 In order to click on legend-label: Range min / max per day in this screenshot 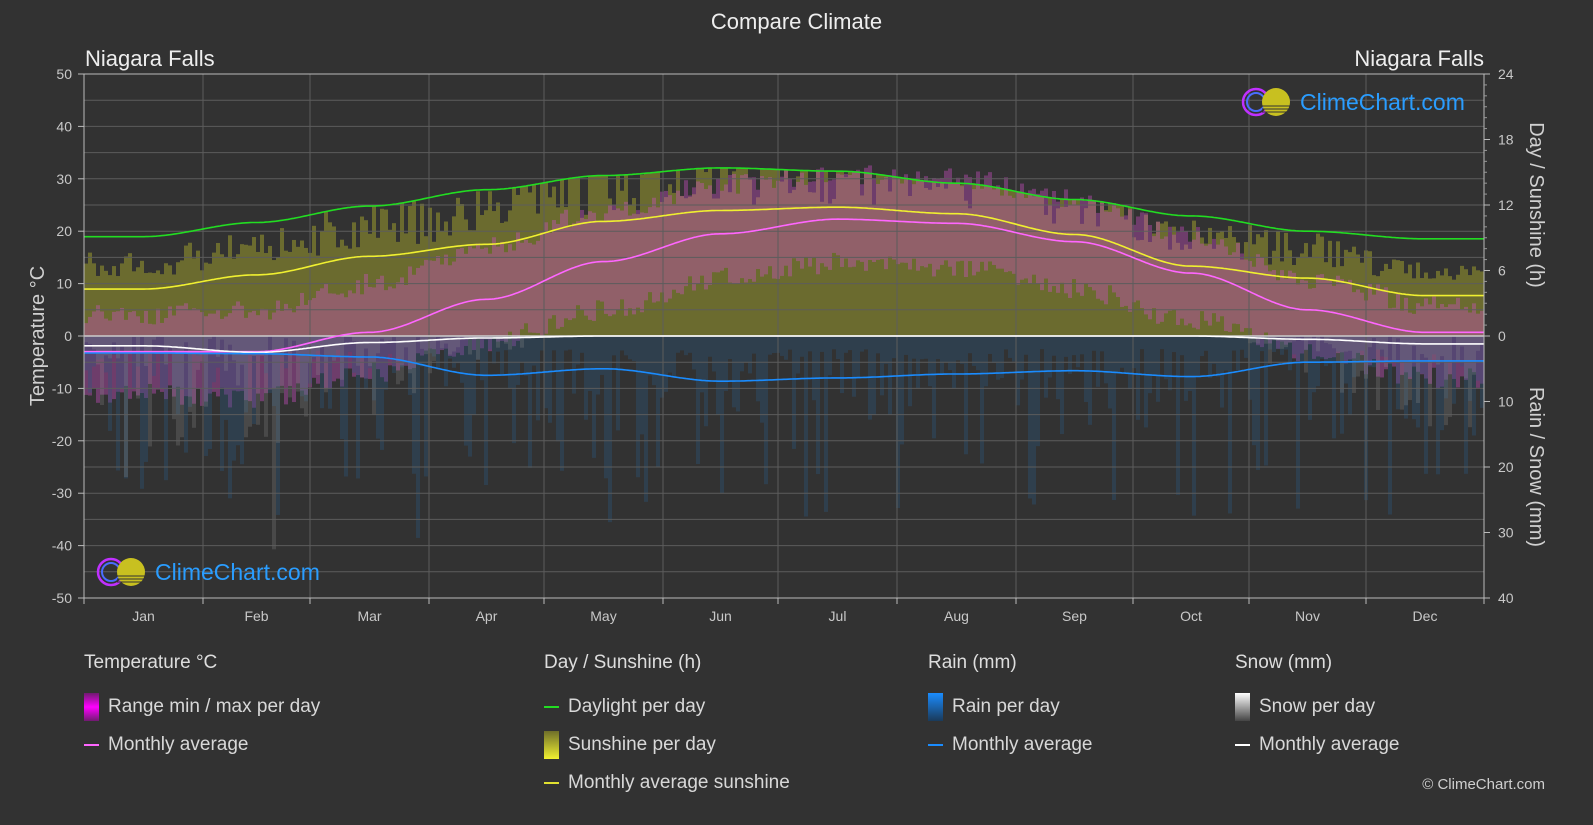, I will do `click(214, 706)`.